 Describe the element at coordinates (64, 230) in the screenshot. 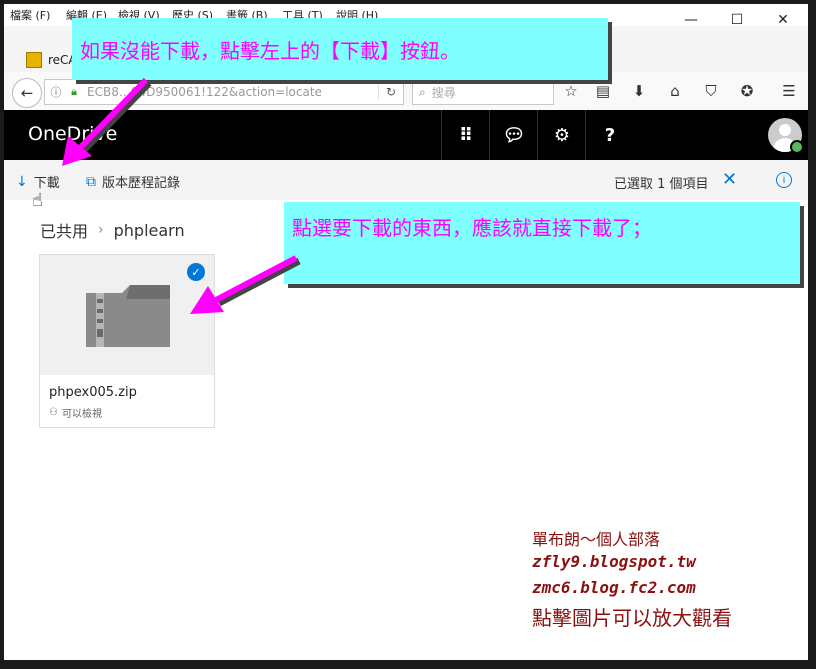

I see `breadcrumb-root: 已共用` at that location.